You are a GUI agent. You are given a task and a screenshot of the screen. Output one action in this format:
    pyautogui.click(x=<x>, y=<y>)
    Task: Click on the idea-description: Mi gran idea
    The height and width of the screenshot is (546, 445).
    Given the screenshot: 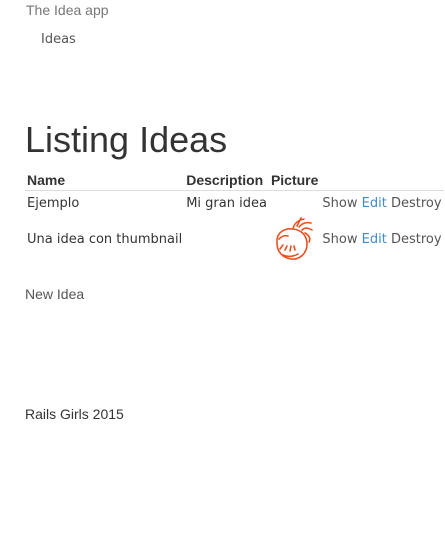 What is the action you would take?
    pyautogui.click(x=226, y=203)
    